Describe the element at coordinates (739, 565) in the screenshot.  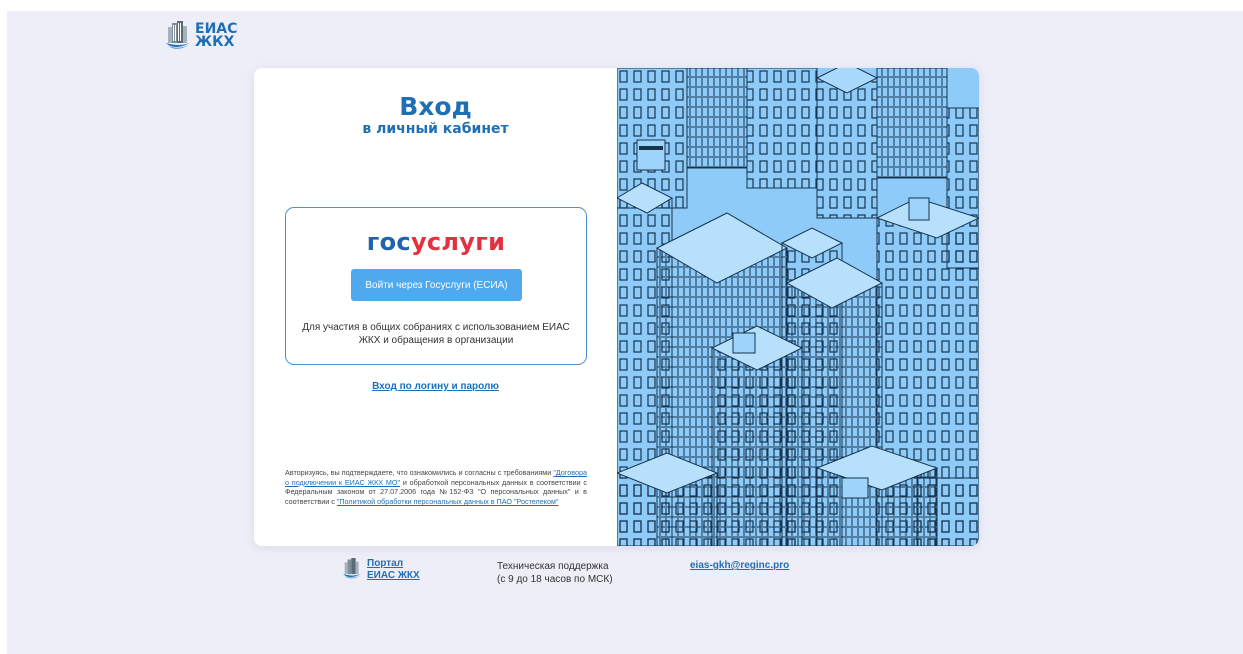
I see `support-email-link: eias-gkh@reginc.pro` at that location.